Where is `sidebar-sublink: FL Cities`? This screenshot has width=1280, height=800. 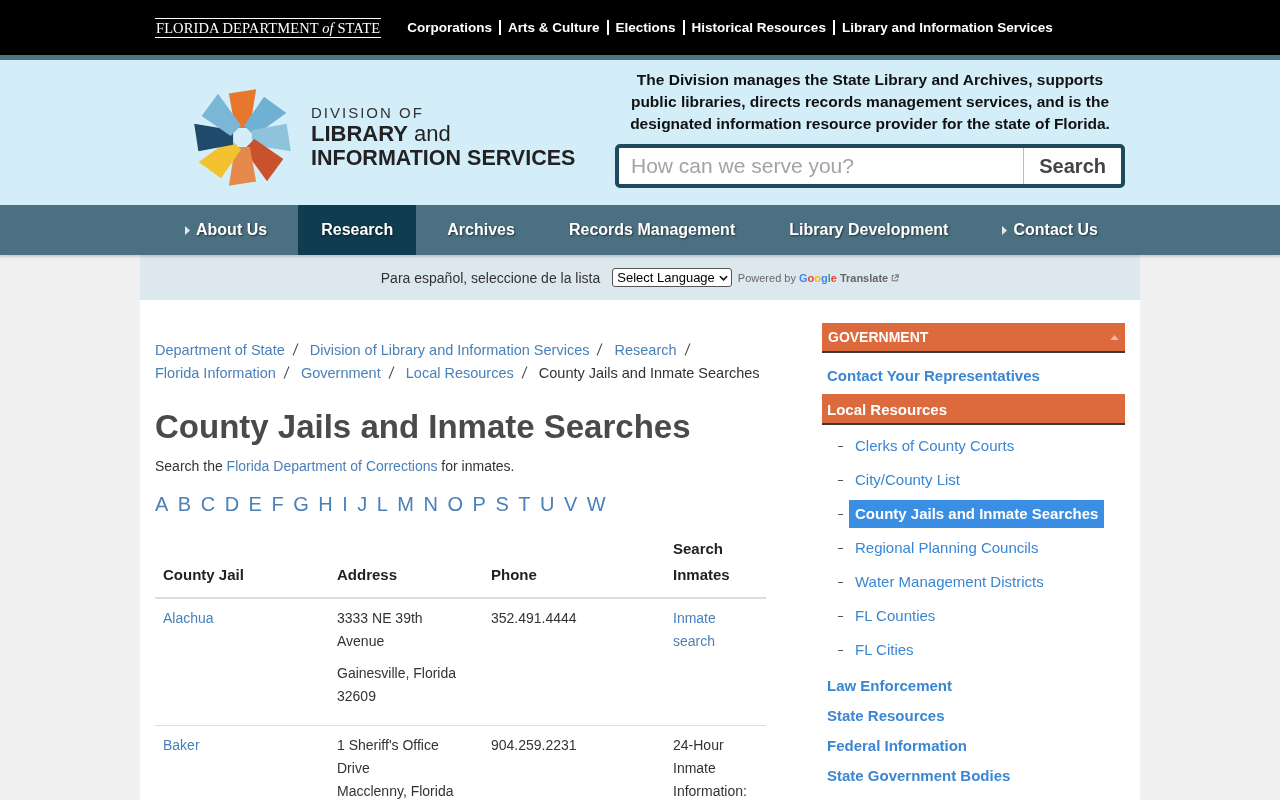 sidebar-sublink: FL Cities is located at coordinates (884, 650).